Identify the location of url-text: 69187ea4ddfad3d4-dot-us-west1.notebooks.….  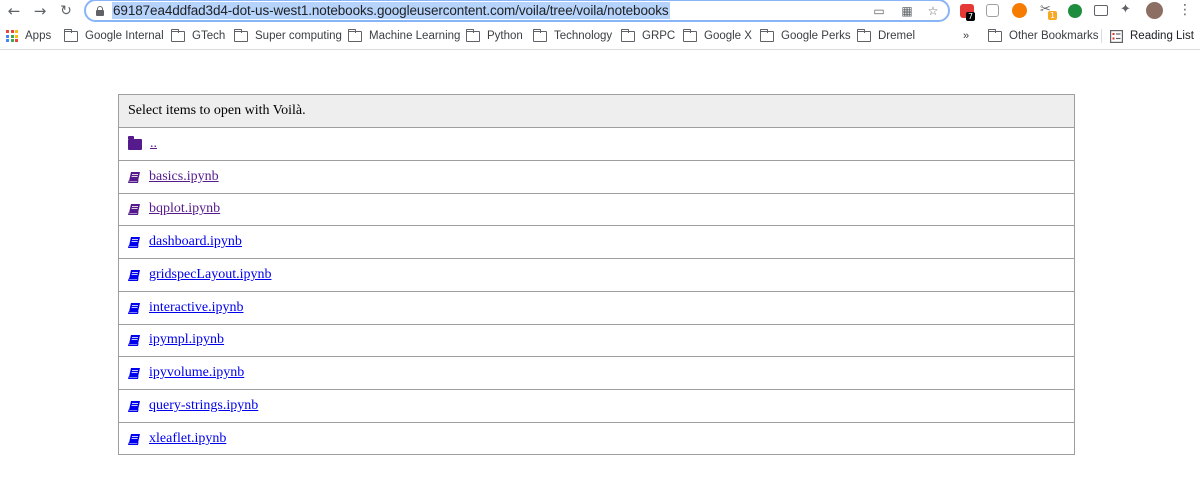
(391, 10).